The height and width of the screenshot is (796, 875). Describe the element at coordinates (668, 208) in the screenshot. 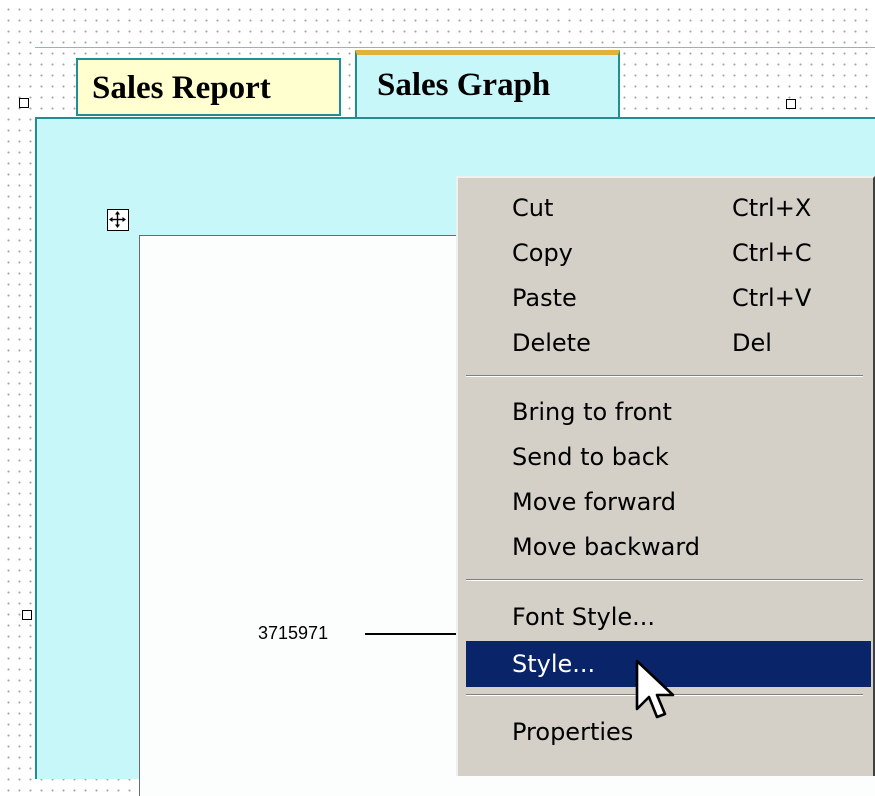

I see `menu-item-cut: Cut Ctrl+X` at that location.